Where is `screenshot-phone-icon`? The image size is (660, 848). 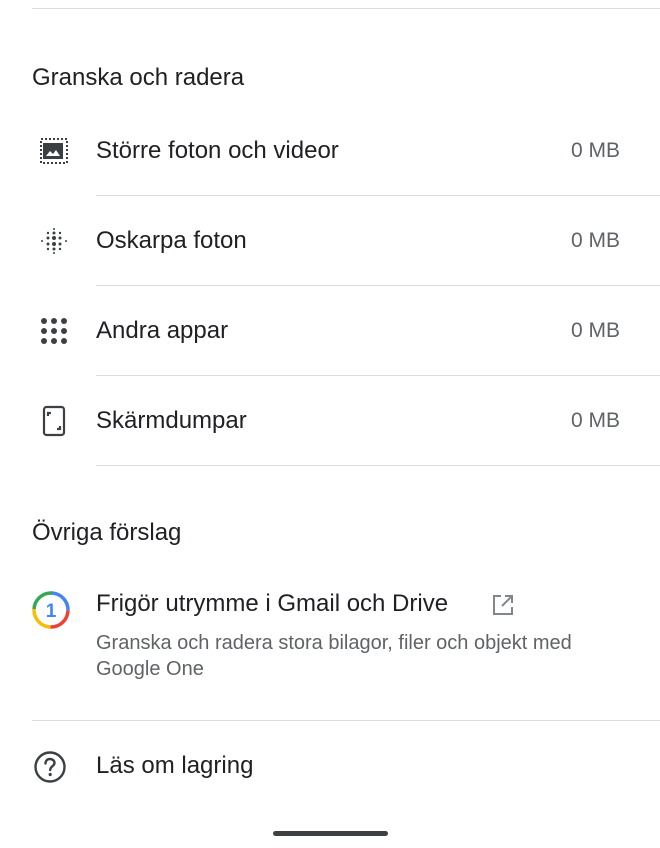 screenshot-phone-icon is located at coordinates (54, 421).